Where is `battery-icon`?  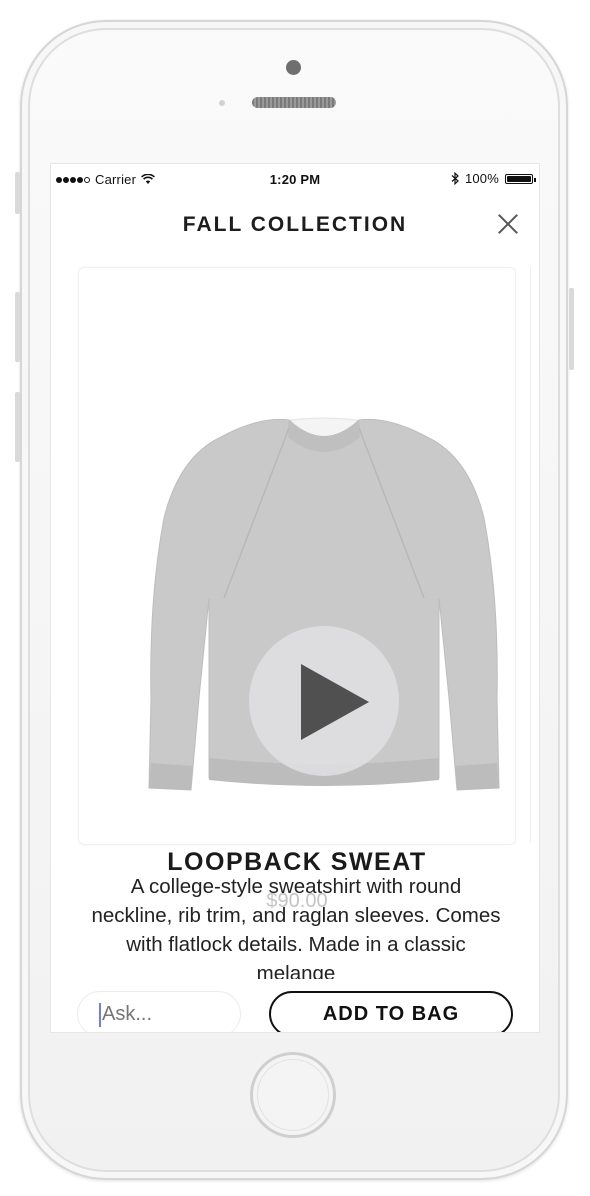 battery-icon is located at coordinates (520, 178).